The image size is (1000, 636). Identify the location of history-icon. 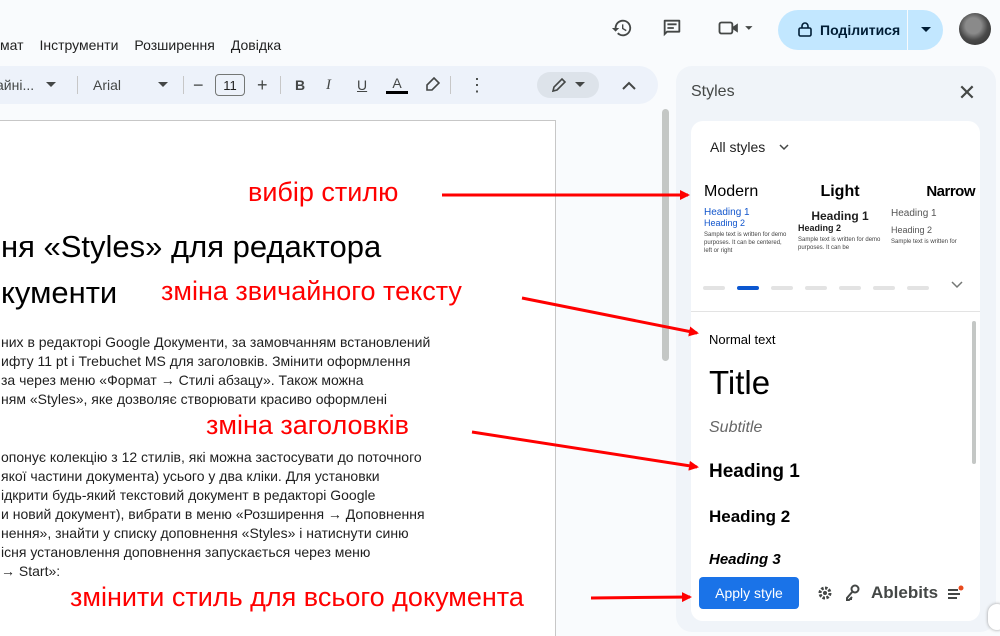
(622, 28).